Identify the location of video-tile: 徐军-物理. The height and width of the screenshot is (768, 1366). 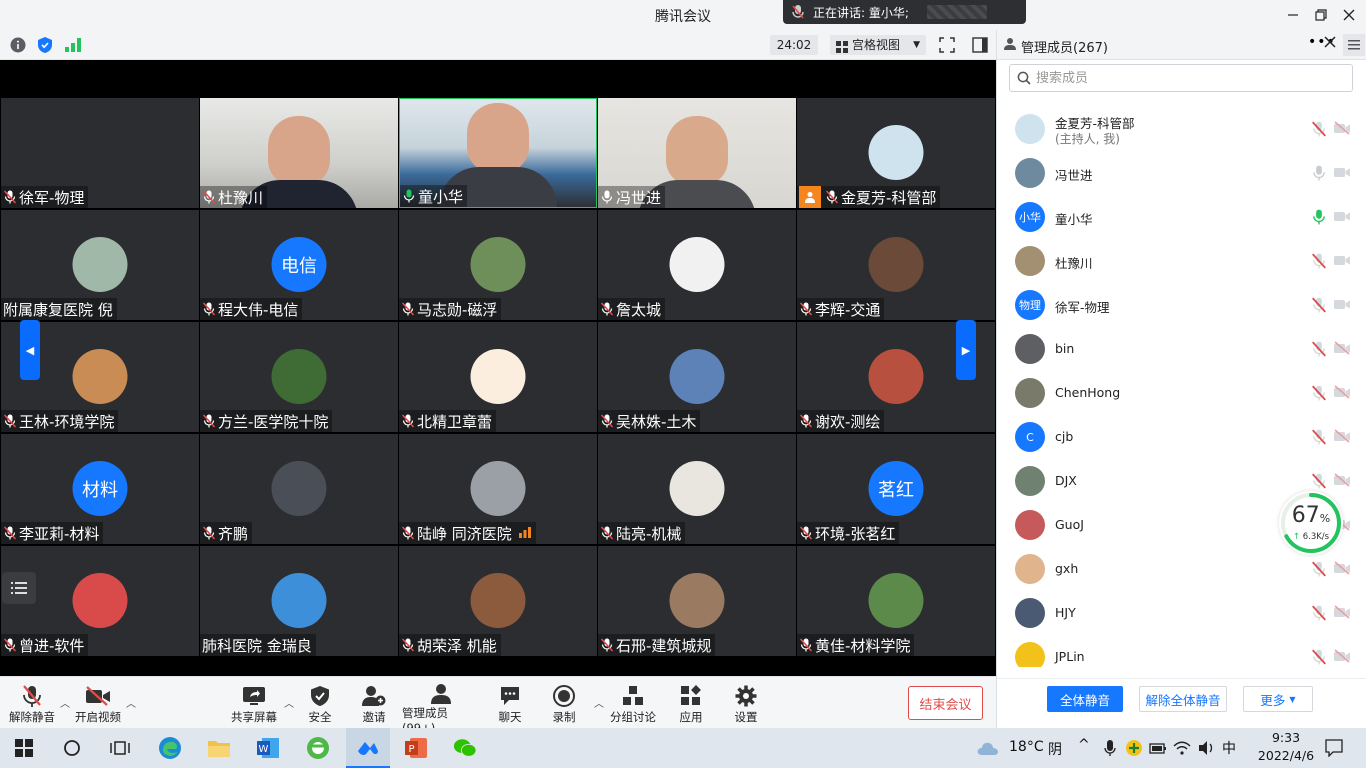
(100, 153).